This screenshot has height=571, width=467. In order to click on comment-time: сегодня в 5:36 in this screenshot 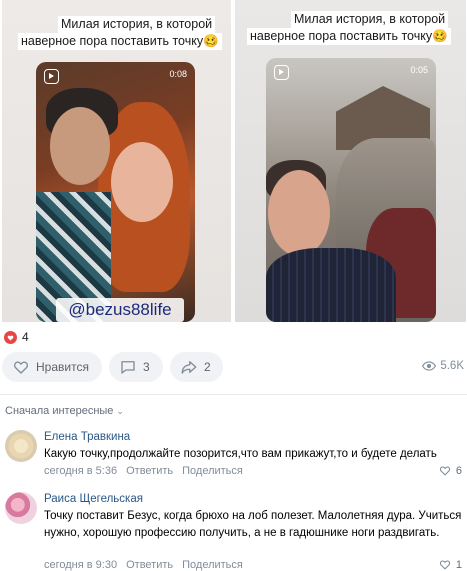, I will do `click(80, 471)`.